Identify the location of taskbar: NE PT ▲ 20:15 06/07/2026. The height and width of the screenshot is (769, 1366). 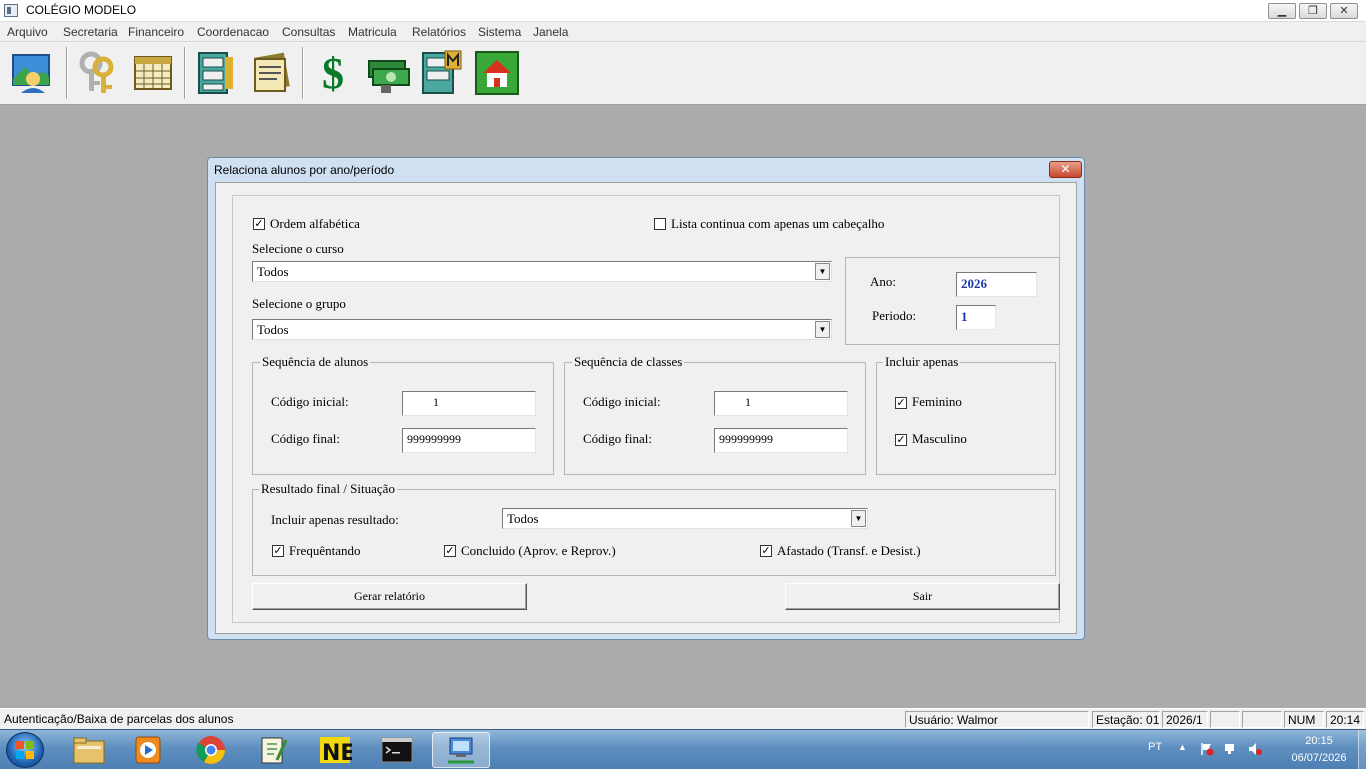
(683, 749).